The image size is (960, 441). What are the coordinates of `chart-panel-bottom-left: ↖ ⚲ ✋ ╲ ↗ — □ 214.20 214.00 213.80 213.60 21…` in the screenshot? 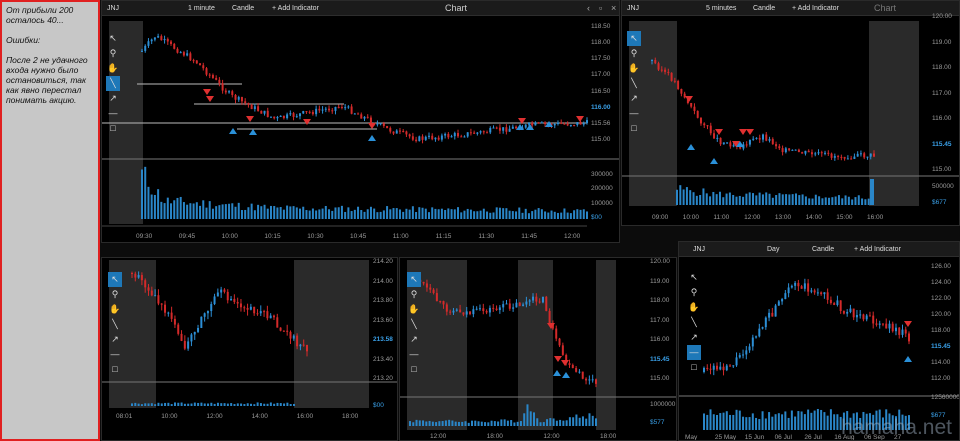 It's located at (249, 349).